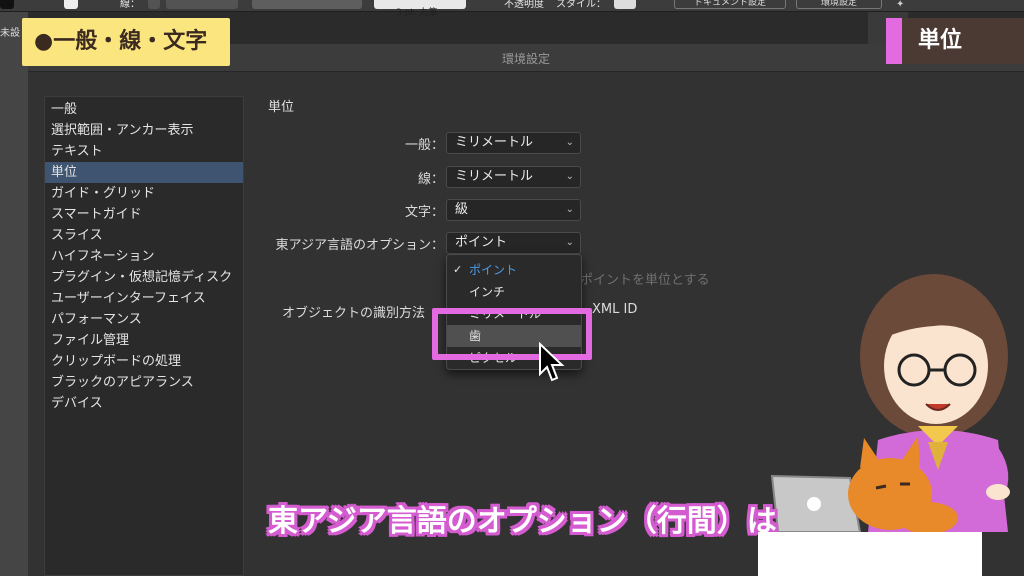  I want to click on sidebar-item-smart-guides: スマートガイド, so click(144, 214).